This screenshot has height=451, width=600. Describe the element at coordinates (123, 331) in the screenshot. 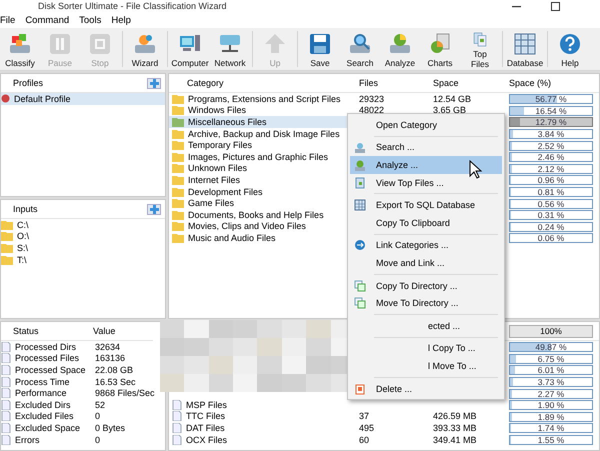

I see `column-header: Value` at that location.